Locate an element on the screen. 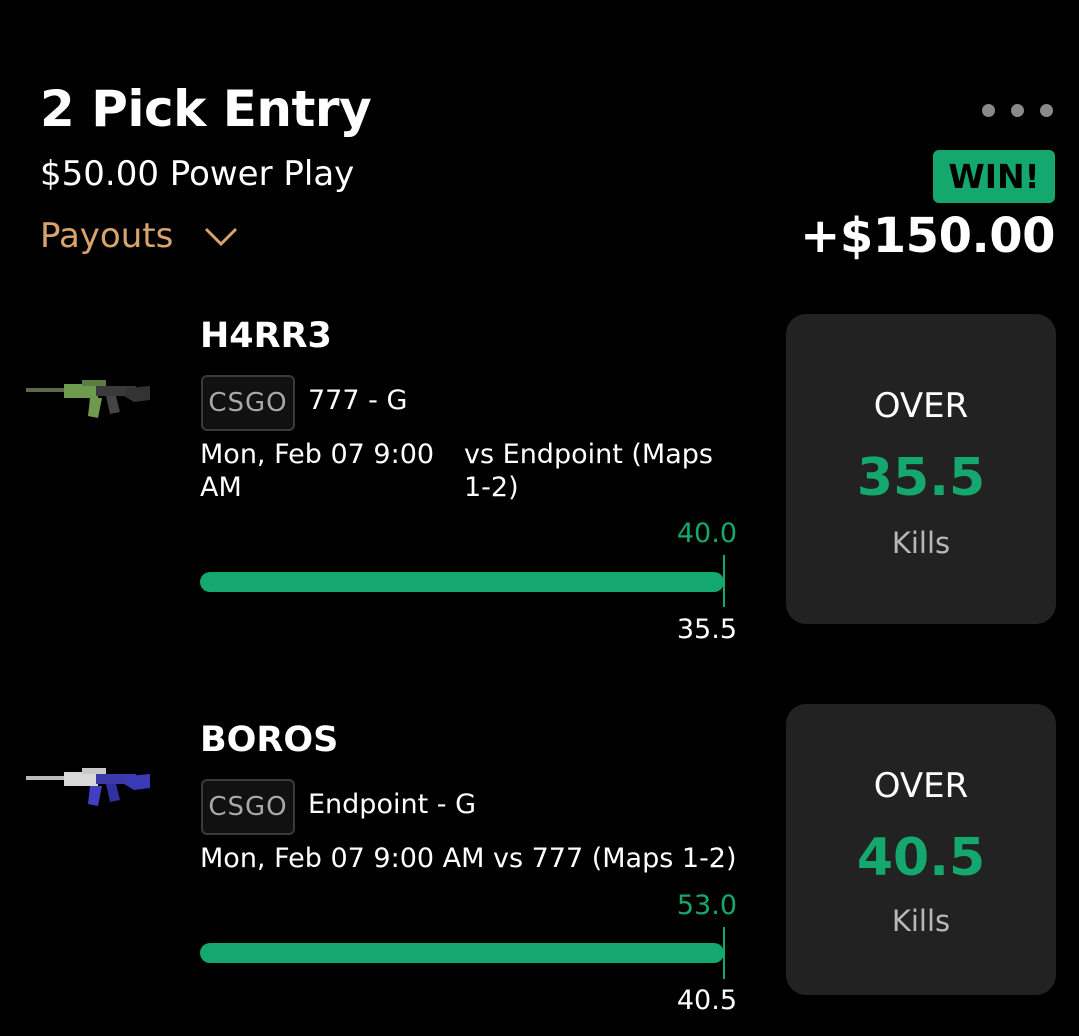 The height and width of the screenshot is (1036, 1079). rifle-blue-icon is located at coordinates (88, 787).